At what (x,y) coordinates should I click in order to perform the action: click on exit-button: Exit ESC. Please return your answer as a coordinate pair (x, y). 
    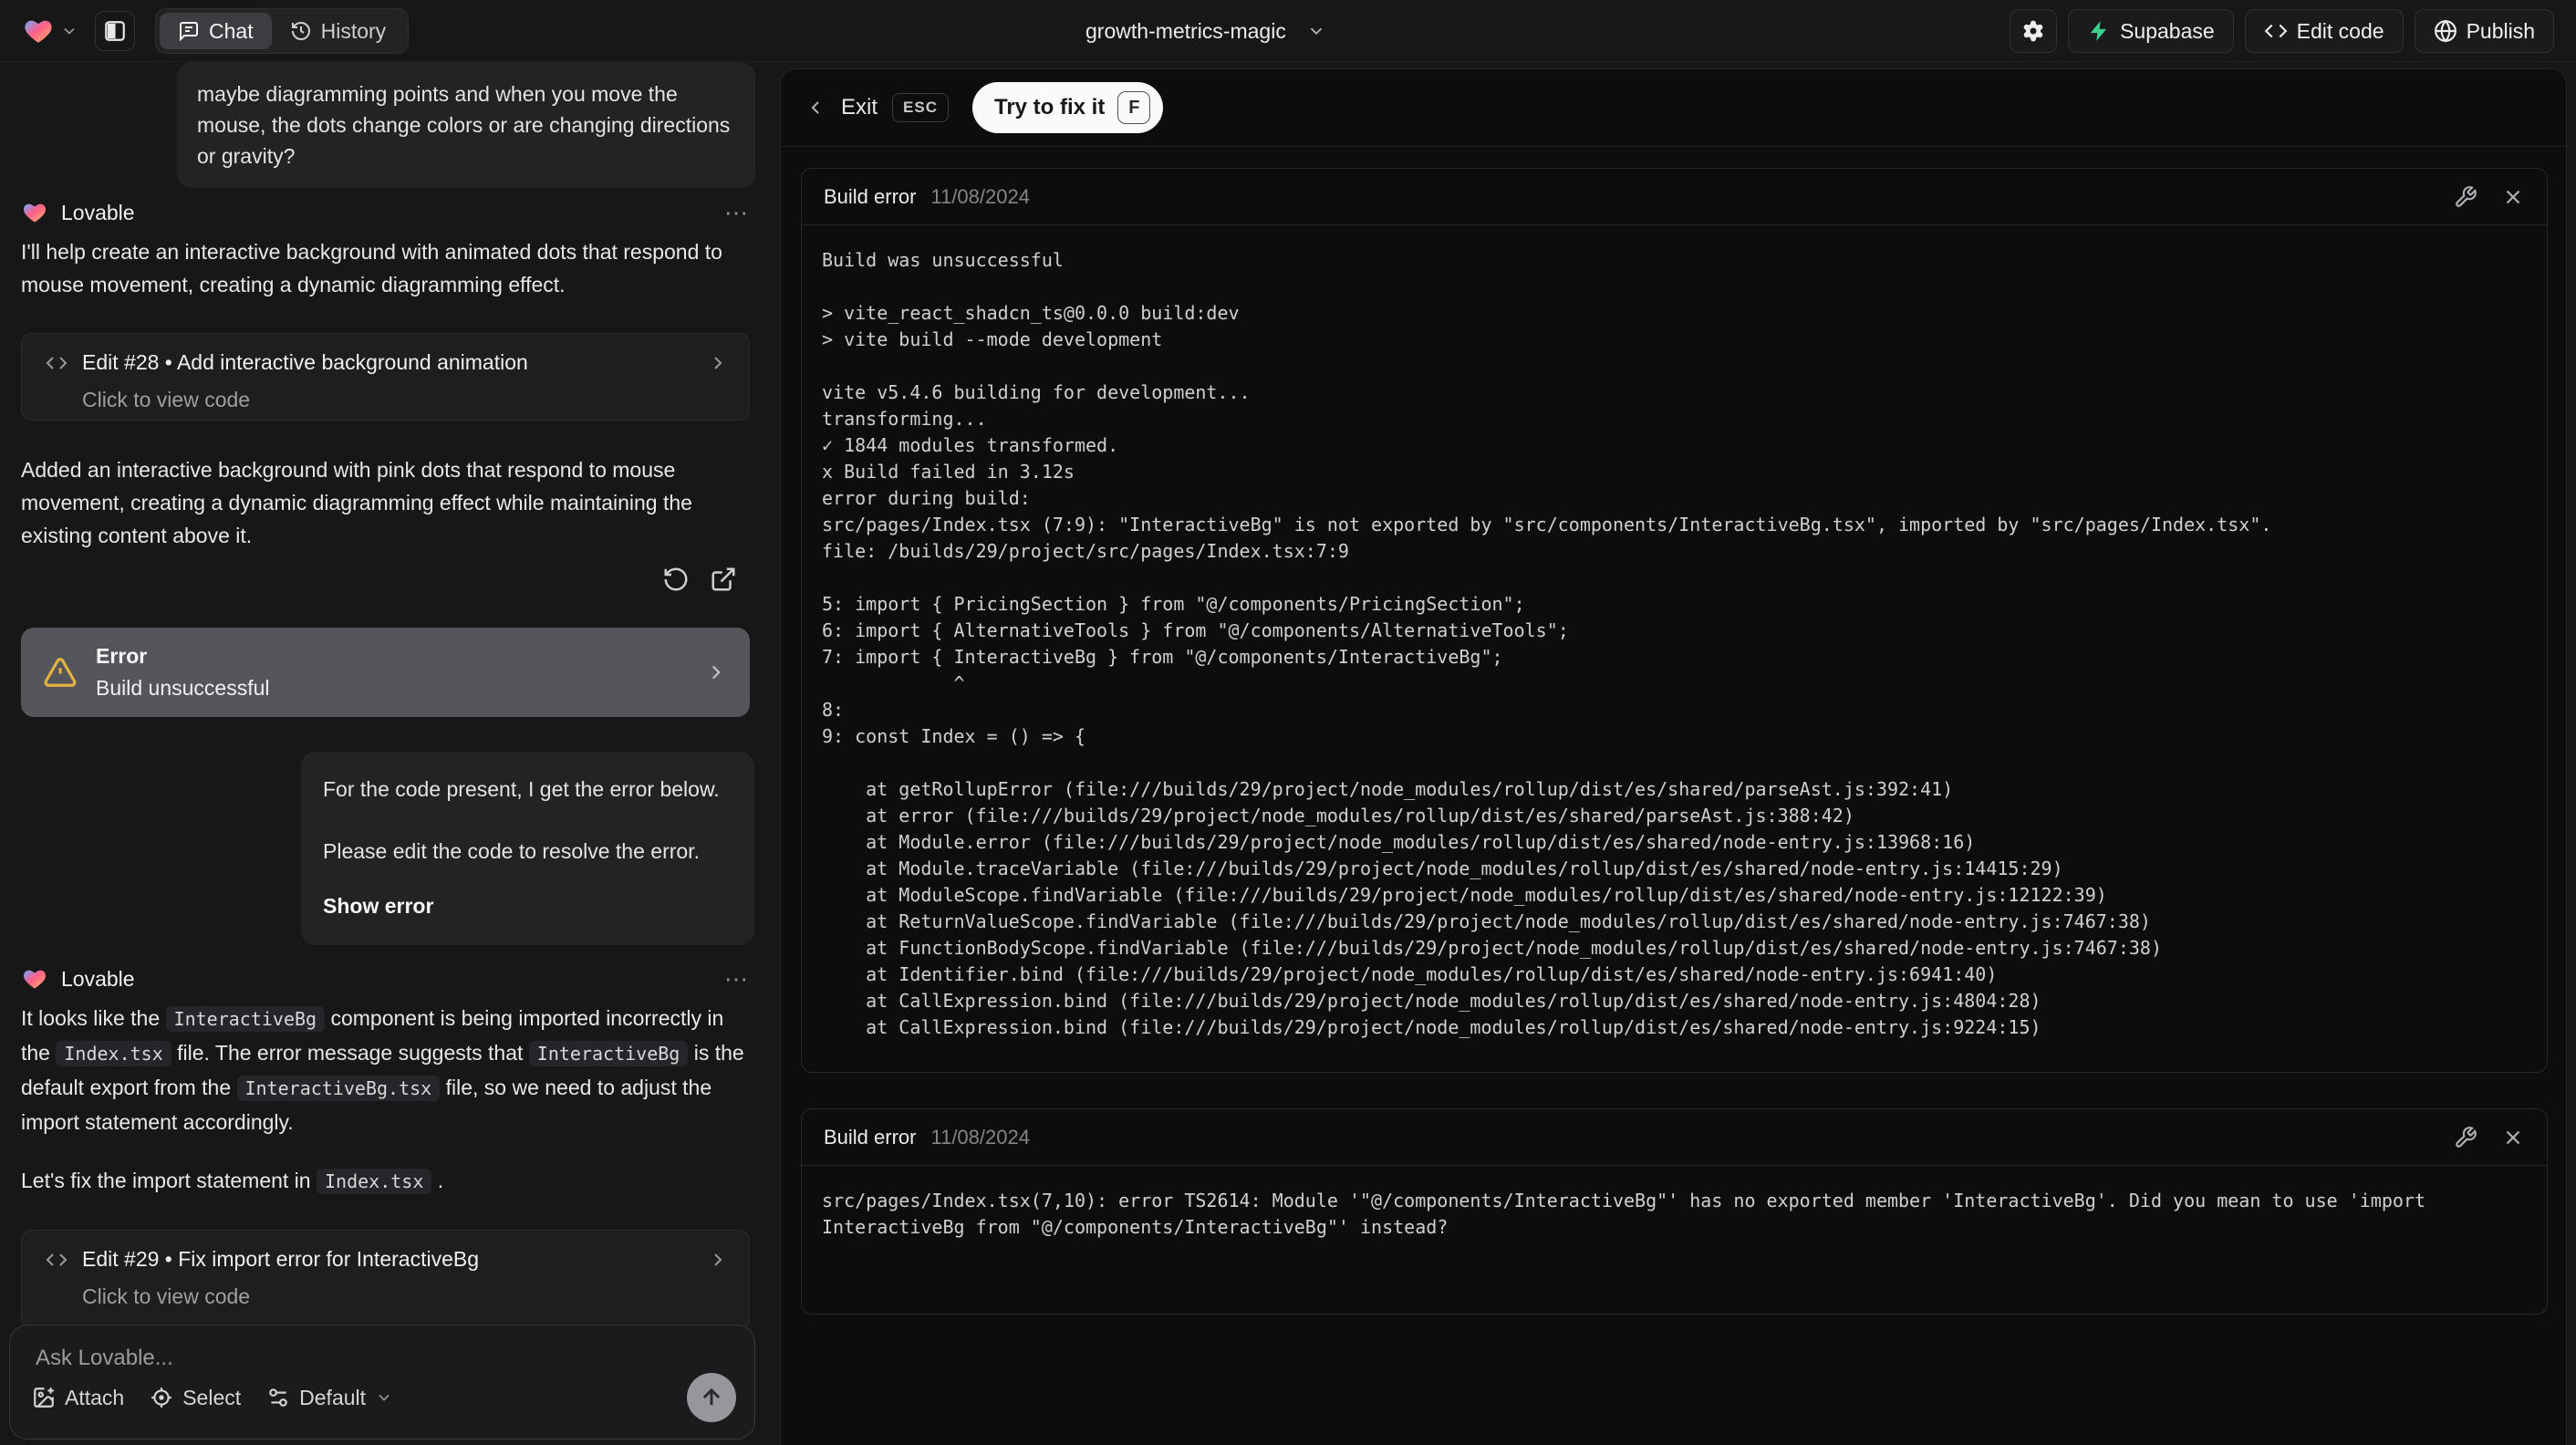
    Looking at the image, I should click on (877, 107).